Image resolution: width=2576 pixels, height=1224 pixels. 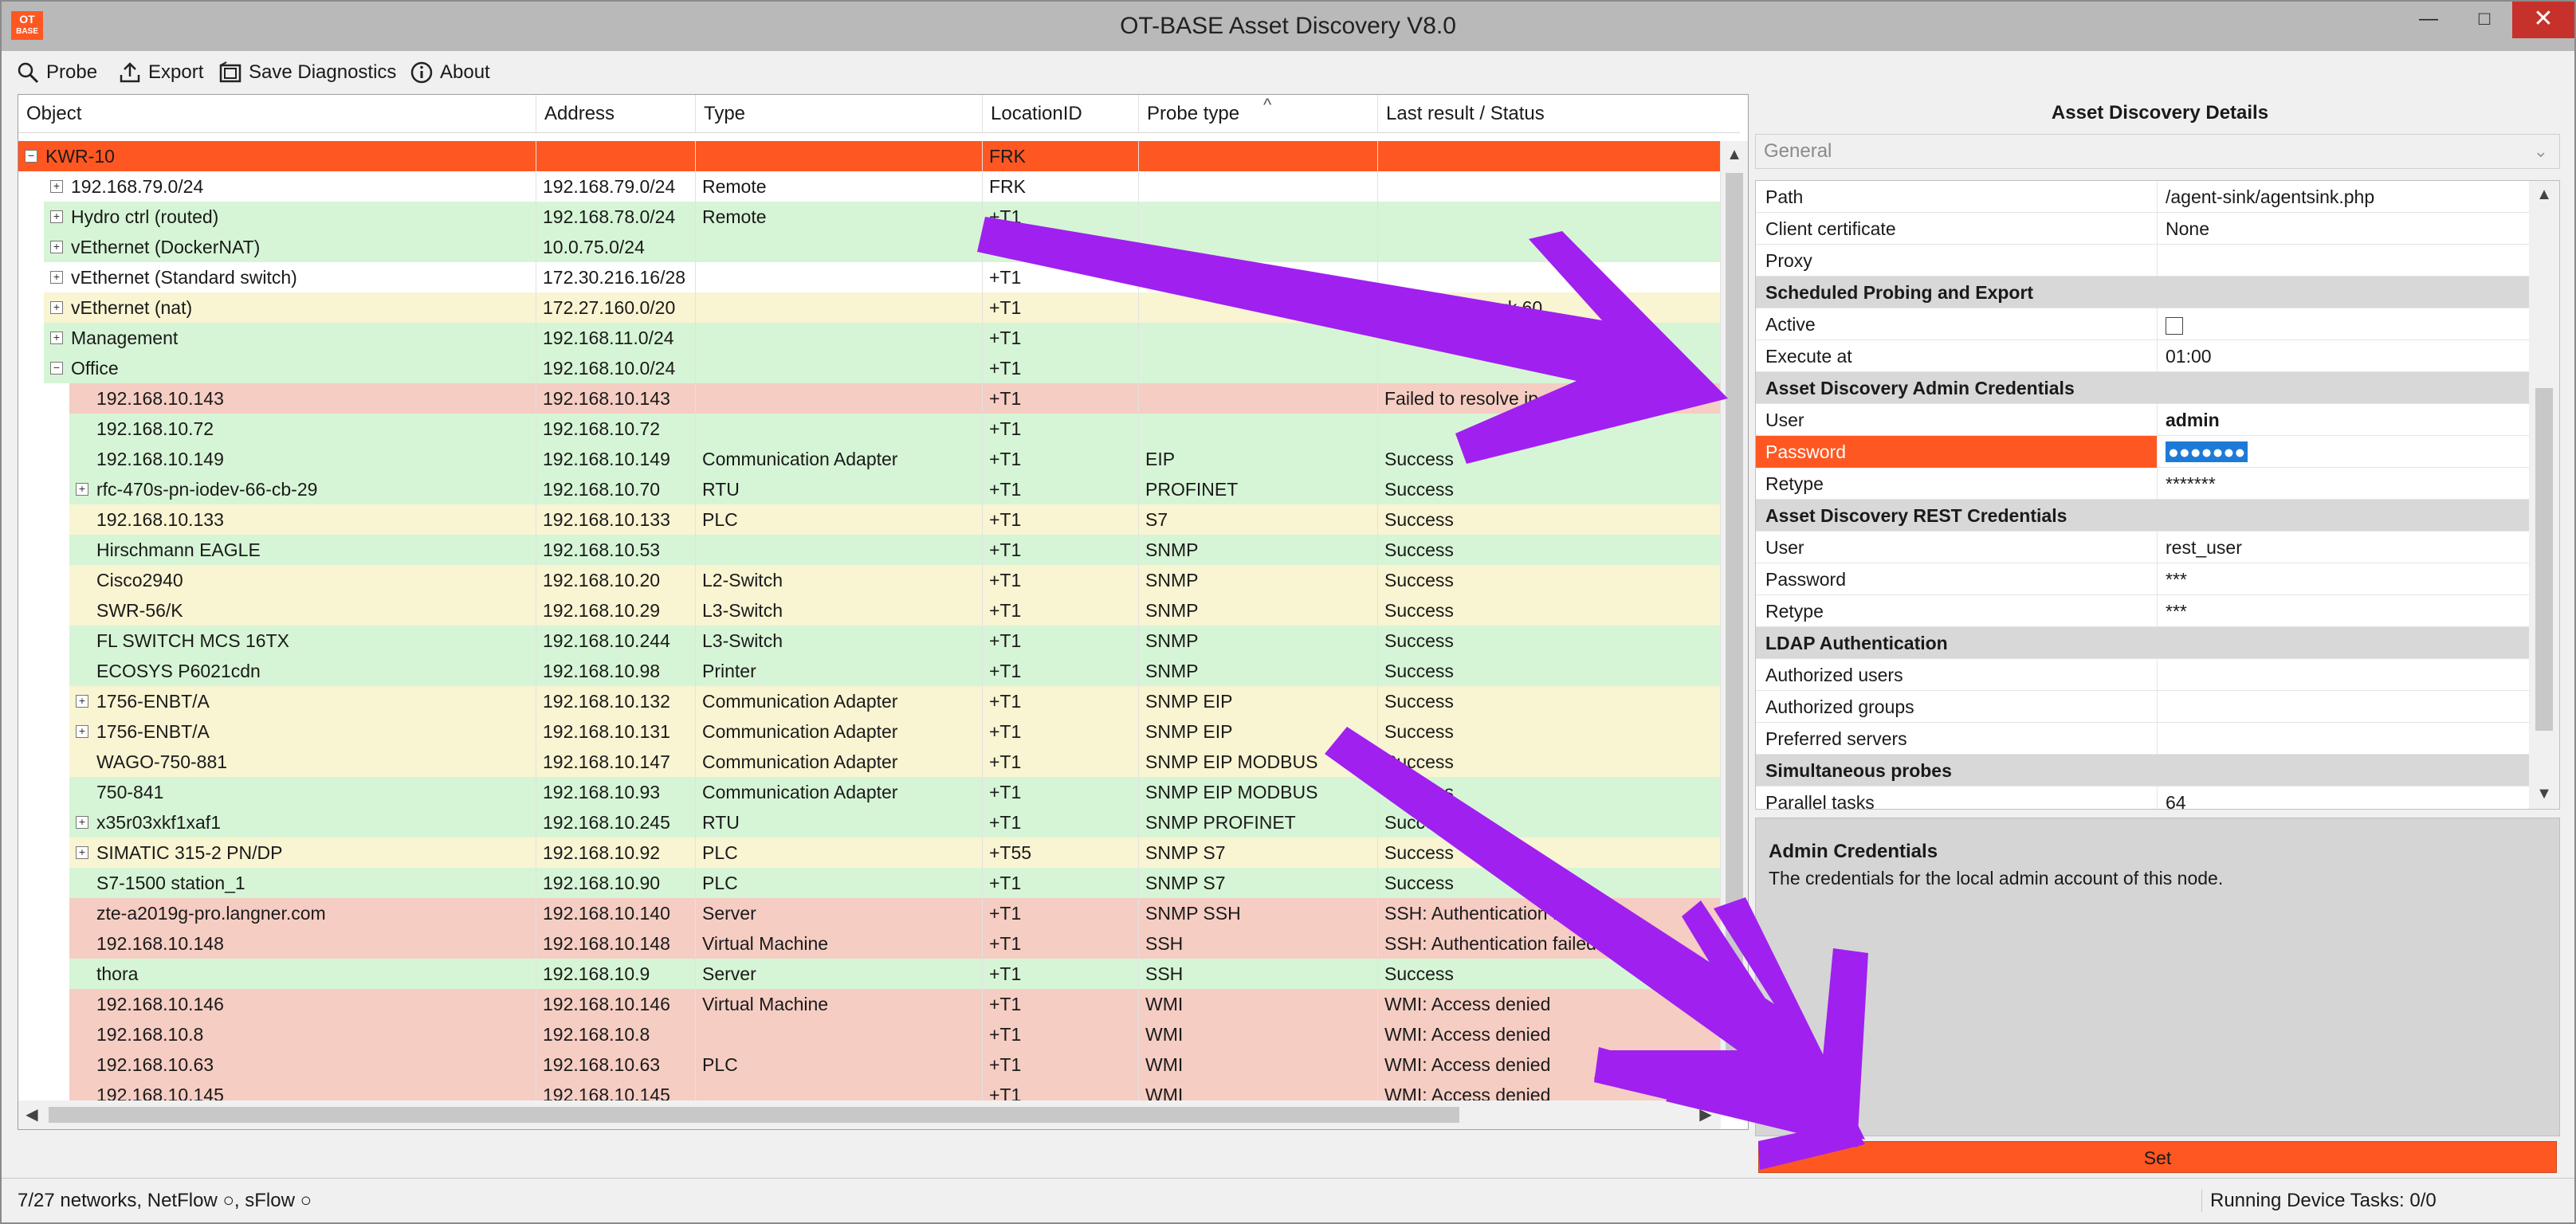 What do you see at coordinates (2342, 547) in the screenshot?
I see `property-value: rest_user` at bounding box center [2342, 547].